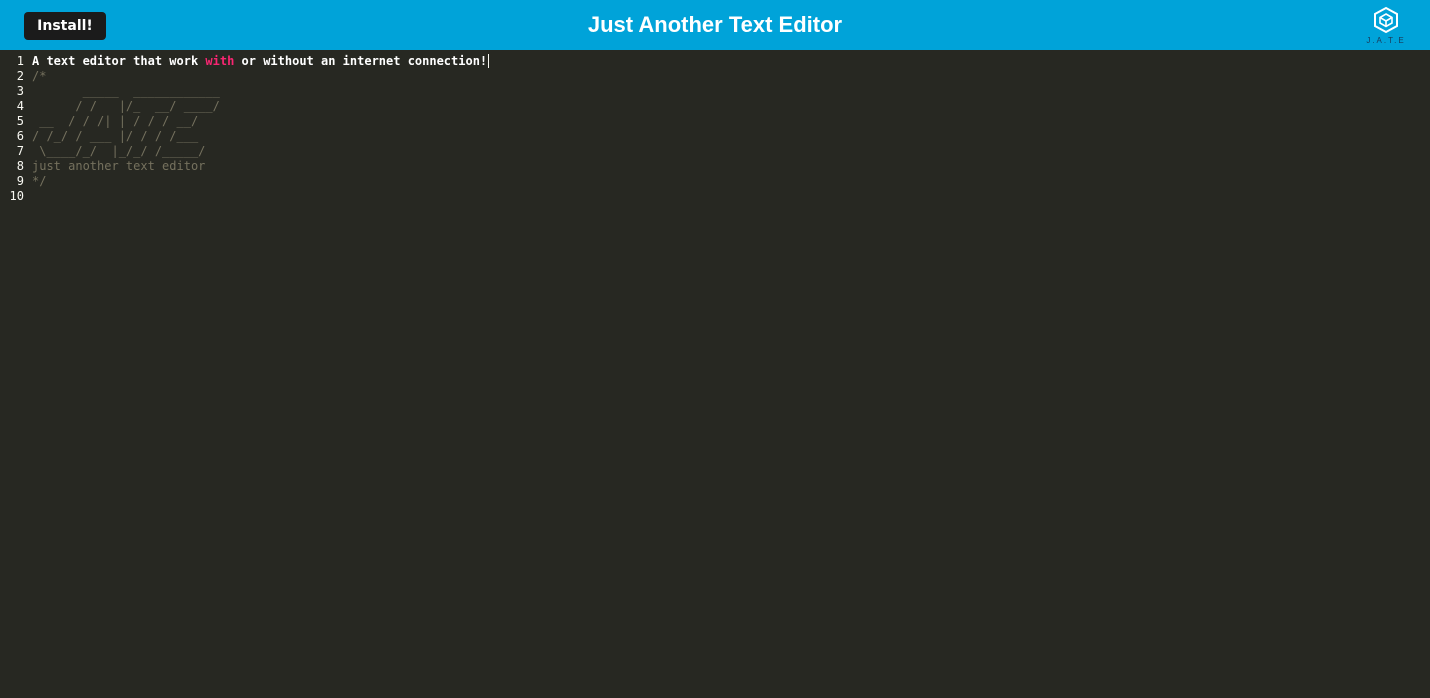 The height and width of the screenshot is (698, 1430). What do you see at coordinates (715, 76) in the screenshot?
I see `editor-line: 2 /*` at bounding box center [715, 76].